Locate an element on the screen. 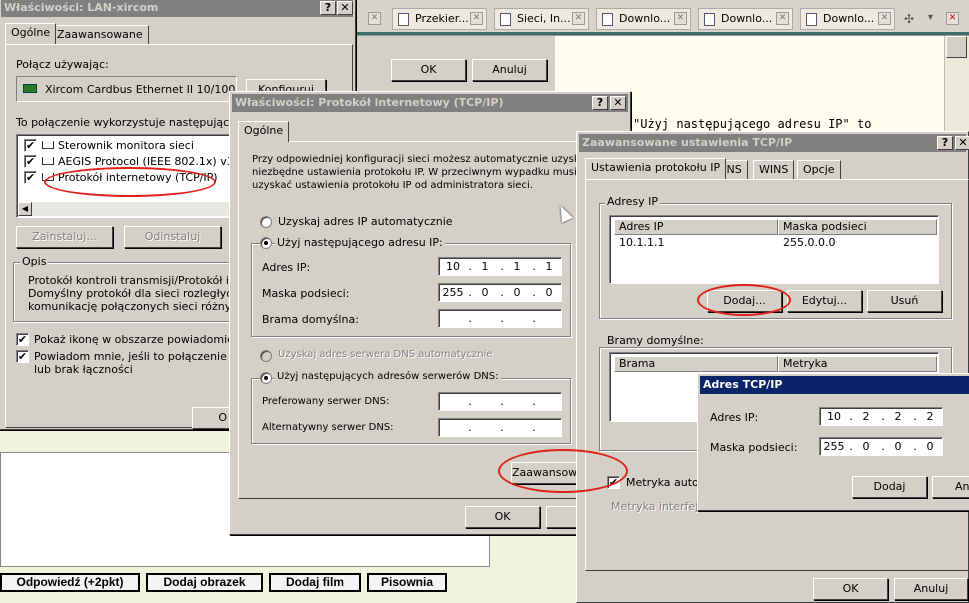  use-dns-radio is located at coordinates (266, 378).